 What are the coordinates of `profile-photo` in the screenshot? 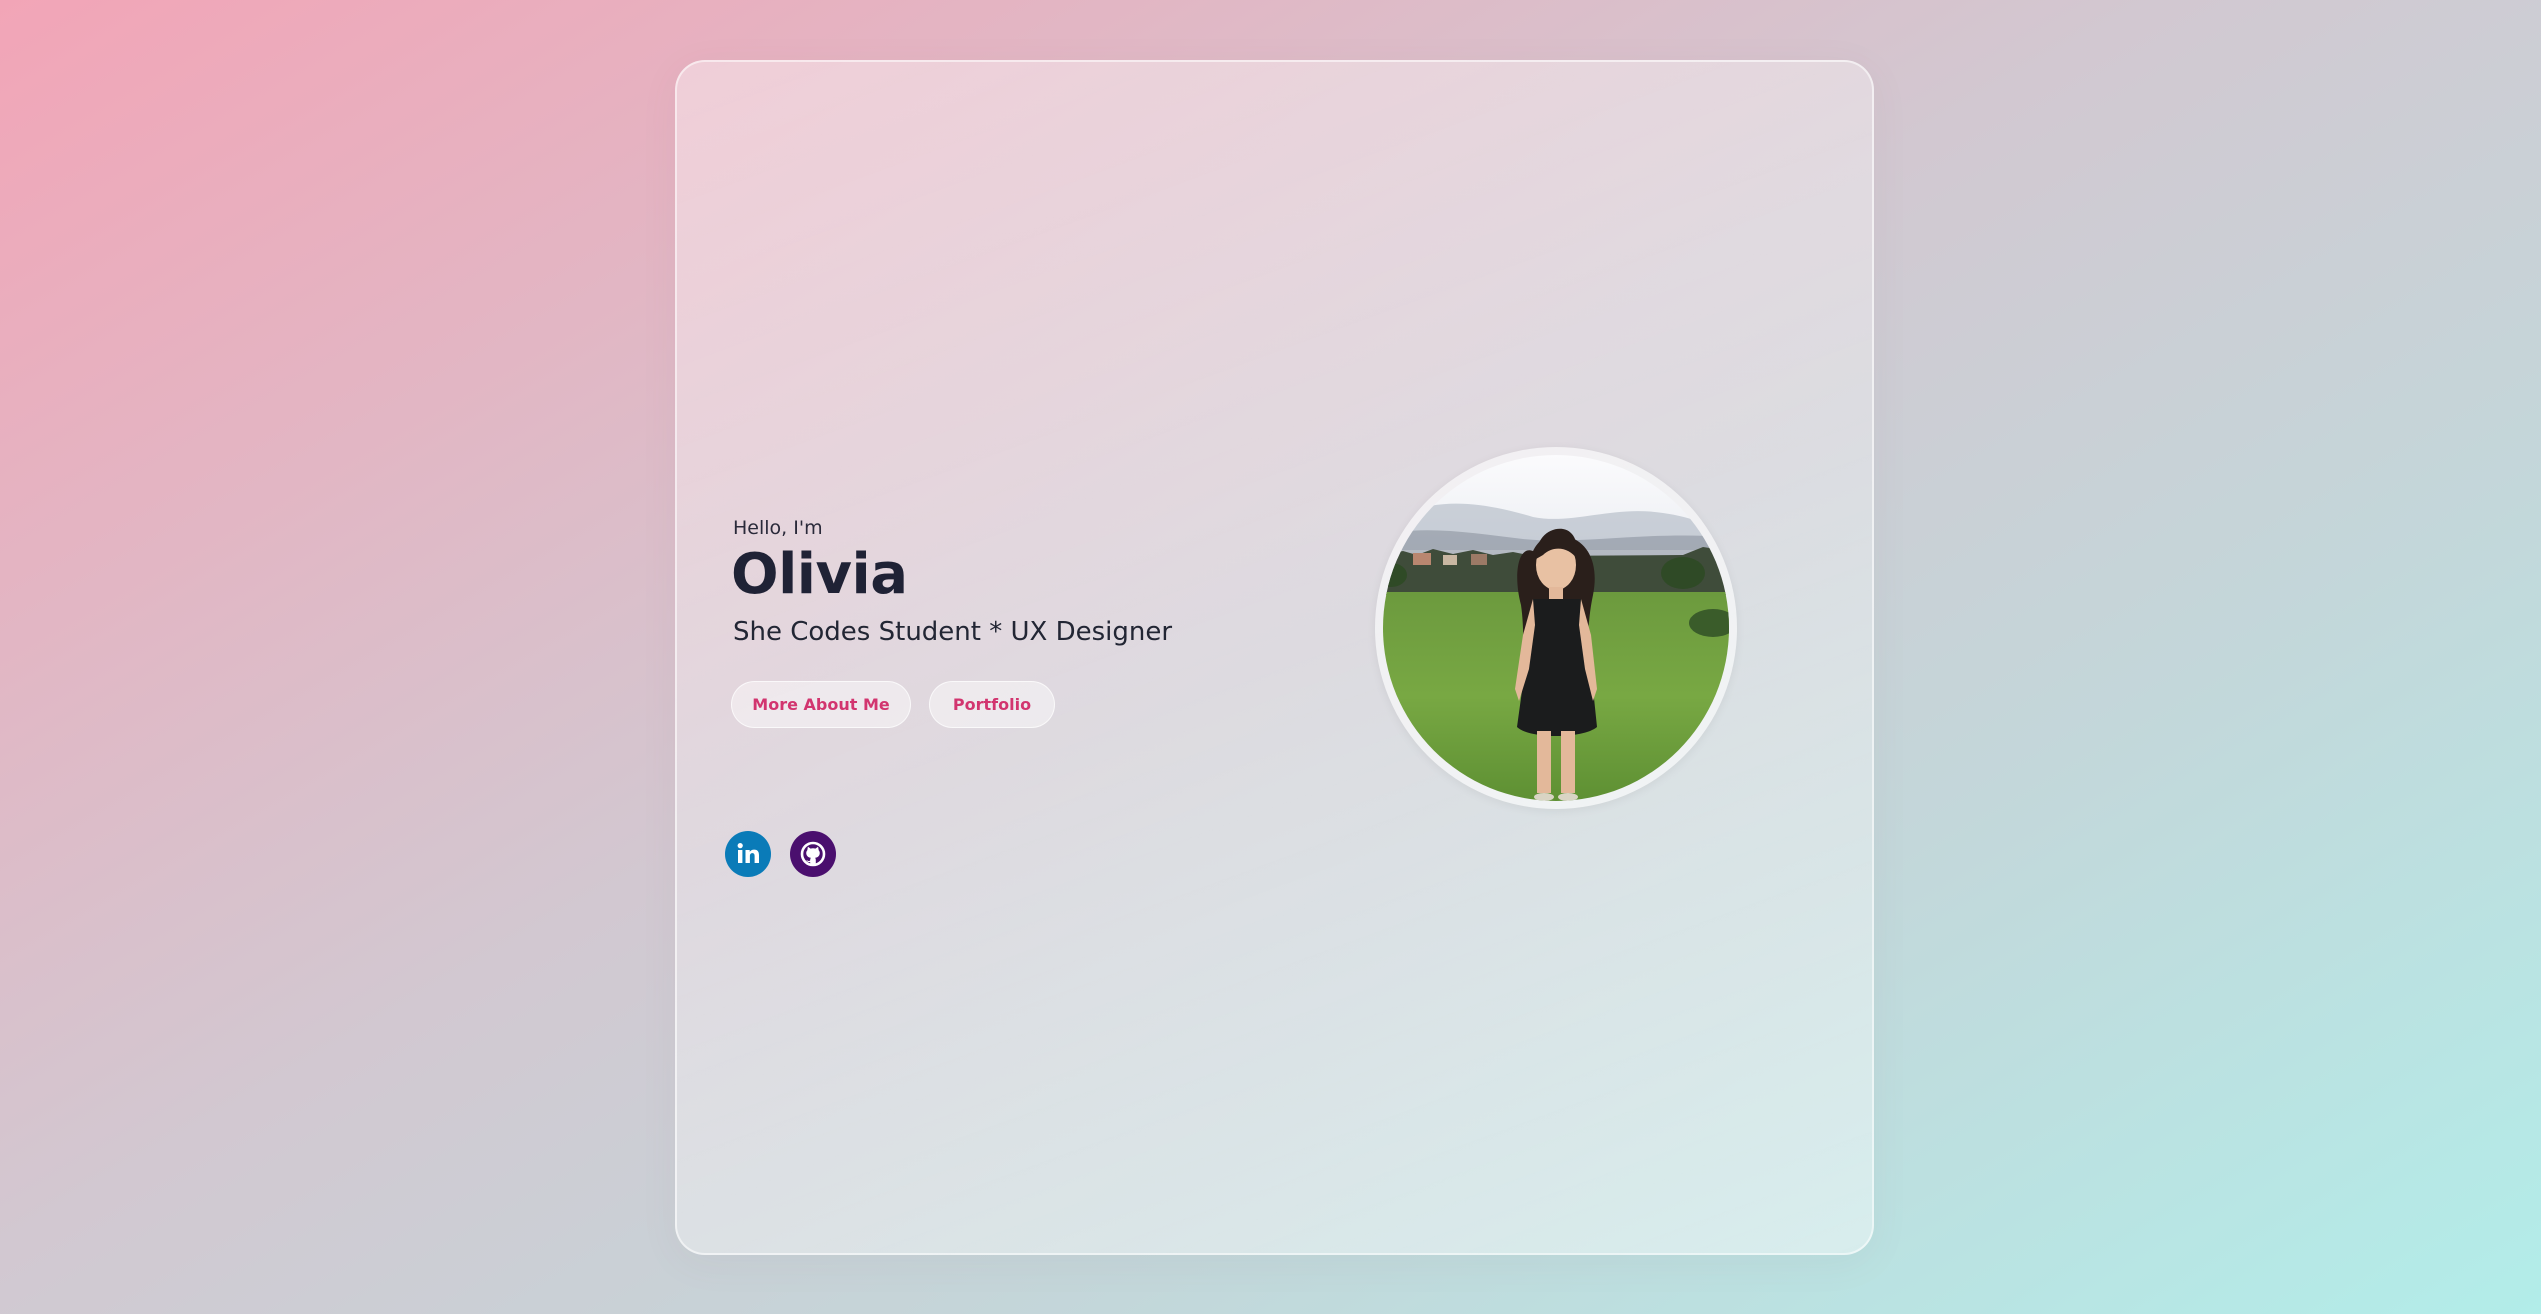 It's located at (1556, 628).